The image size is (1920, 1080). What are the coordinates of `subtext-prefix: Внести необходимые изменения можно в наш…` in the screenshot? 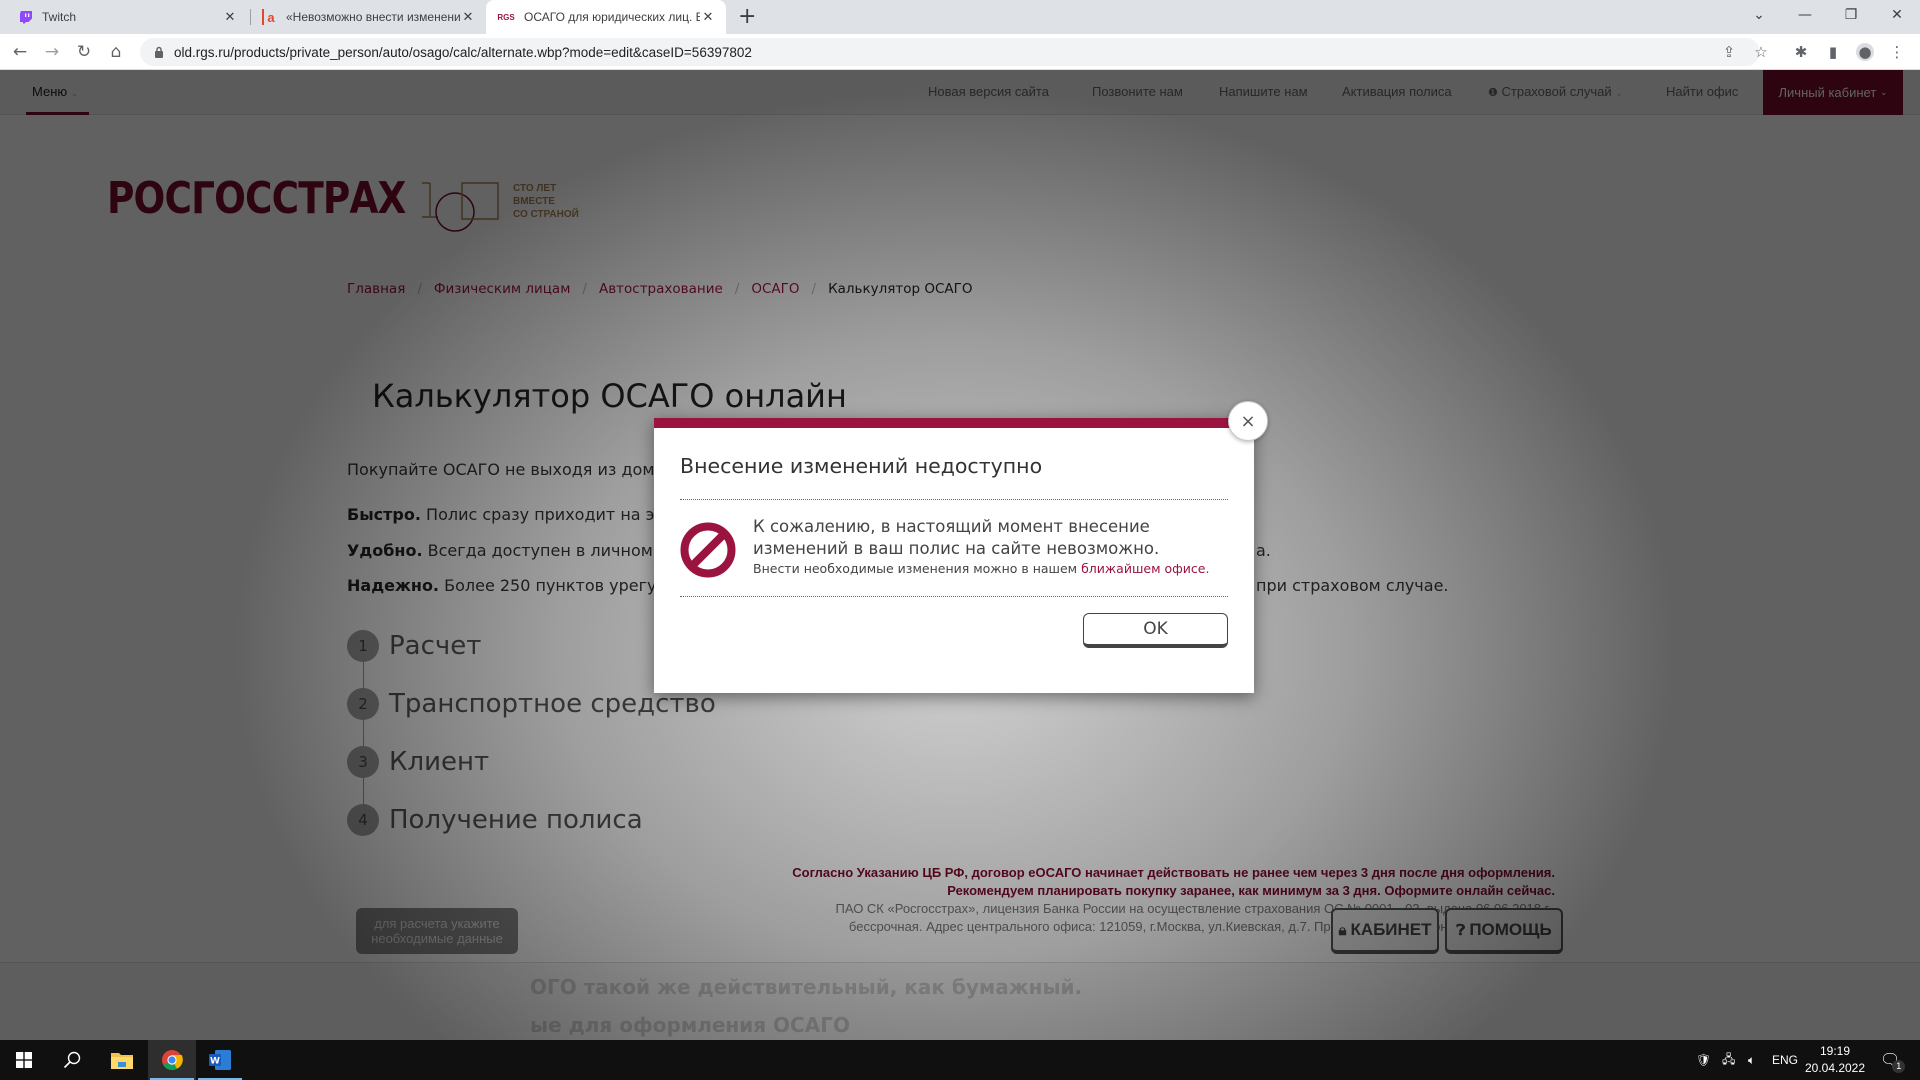 It's located at (917, 568).